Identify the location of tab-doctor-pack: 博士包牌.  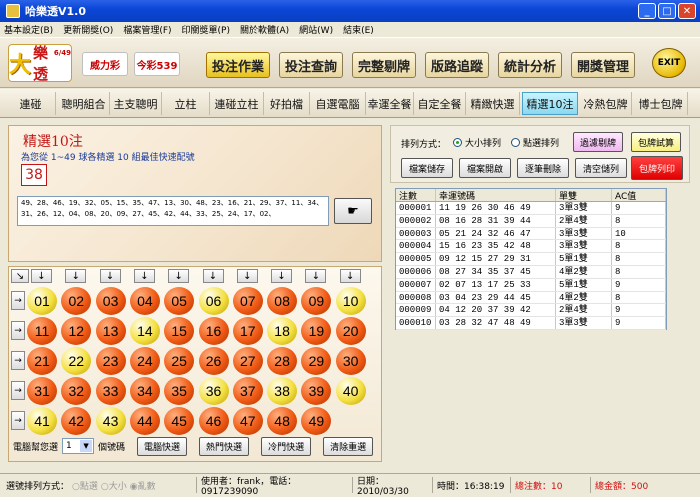
(661, 103).